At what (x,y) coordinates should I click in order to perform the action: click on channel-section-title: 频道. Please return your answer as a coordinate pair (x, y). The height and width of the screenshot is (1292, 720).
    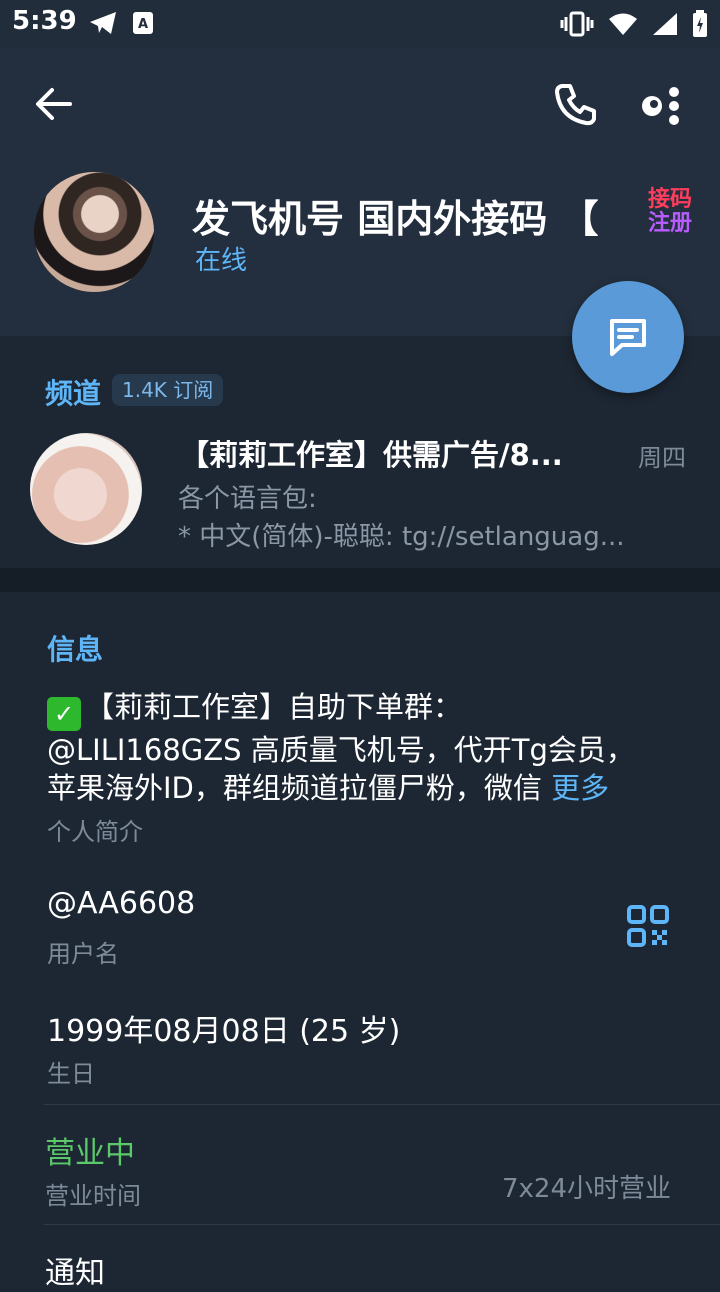
    Looking at the image, I should click on (73, 393).